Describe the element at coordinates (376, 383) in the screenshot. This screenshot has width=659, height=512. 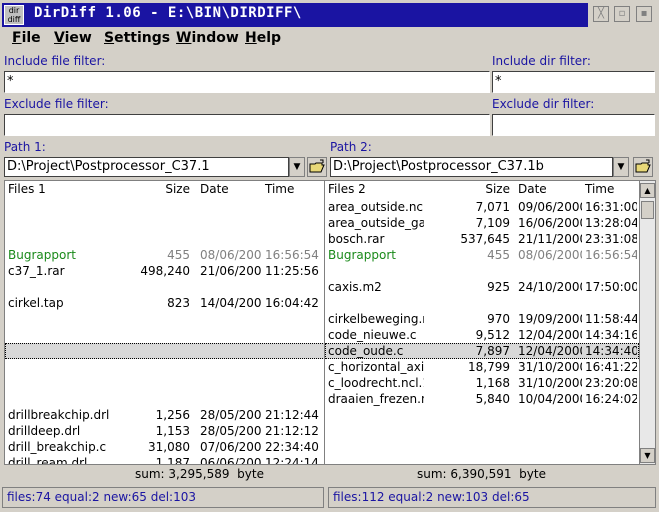
I see `cell-name: c_loodrecht.ncl.1` at that location.